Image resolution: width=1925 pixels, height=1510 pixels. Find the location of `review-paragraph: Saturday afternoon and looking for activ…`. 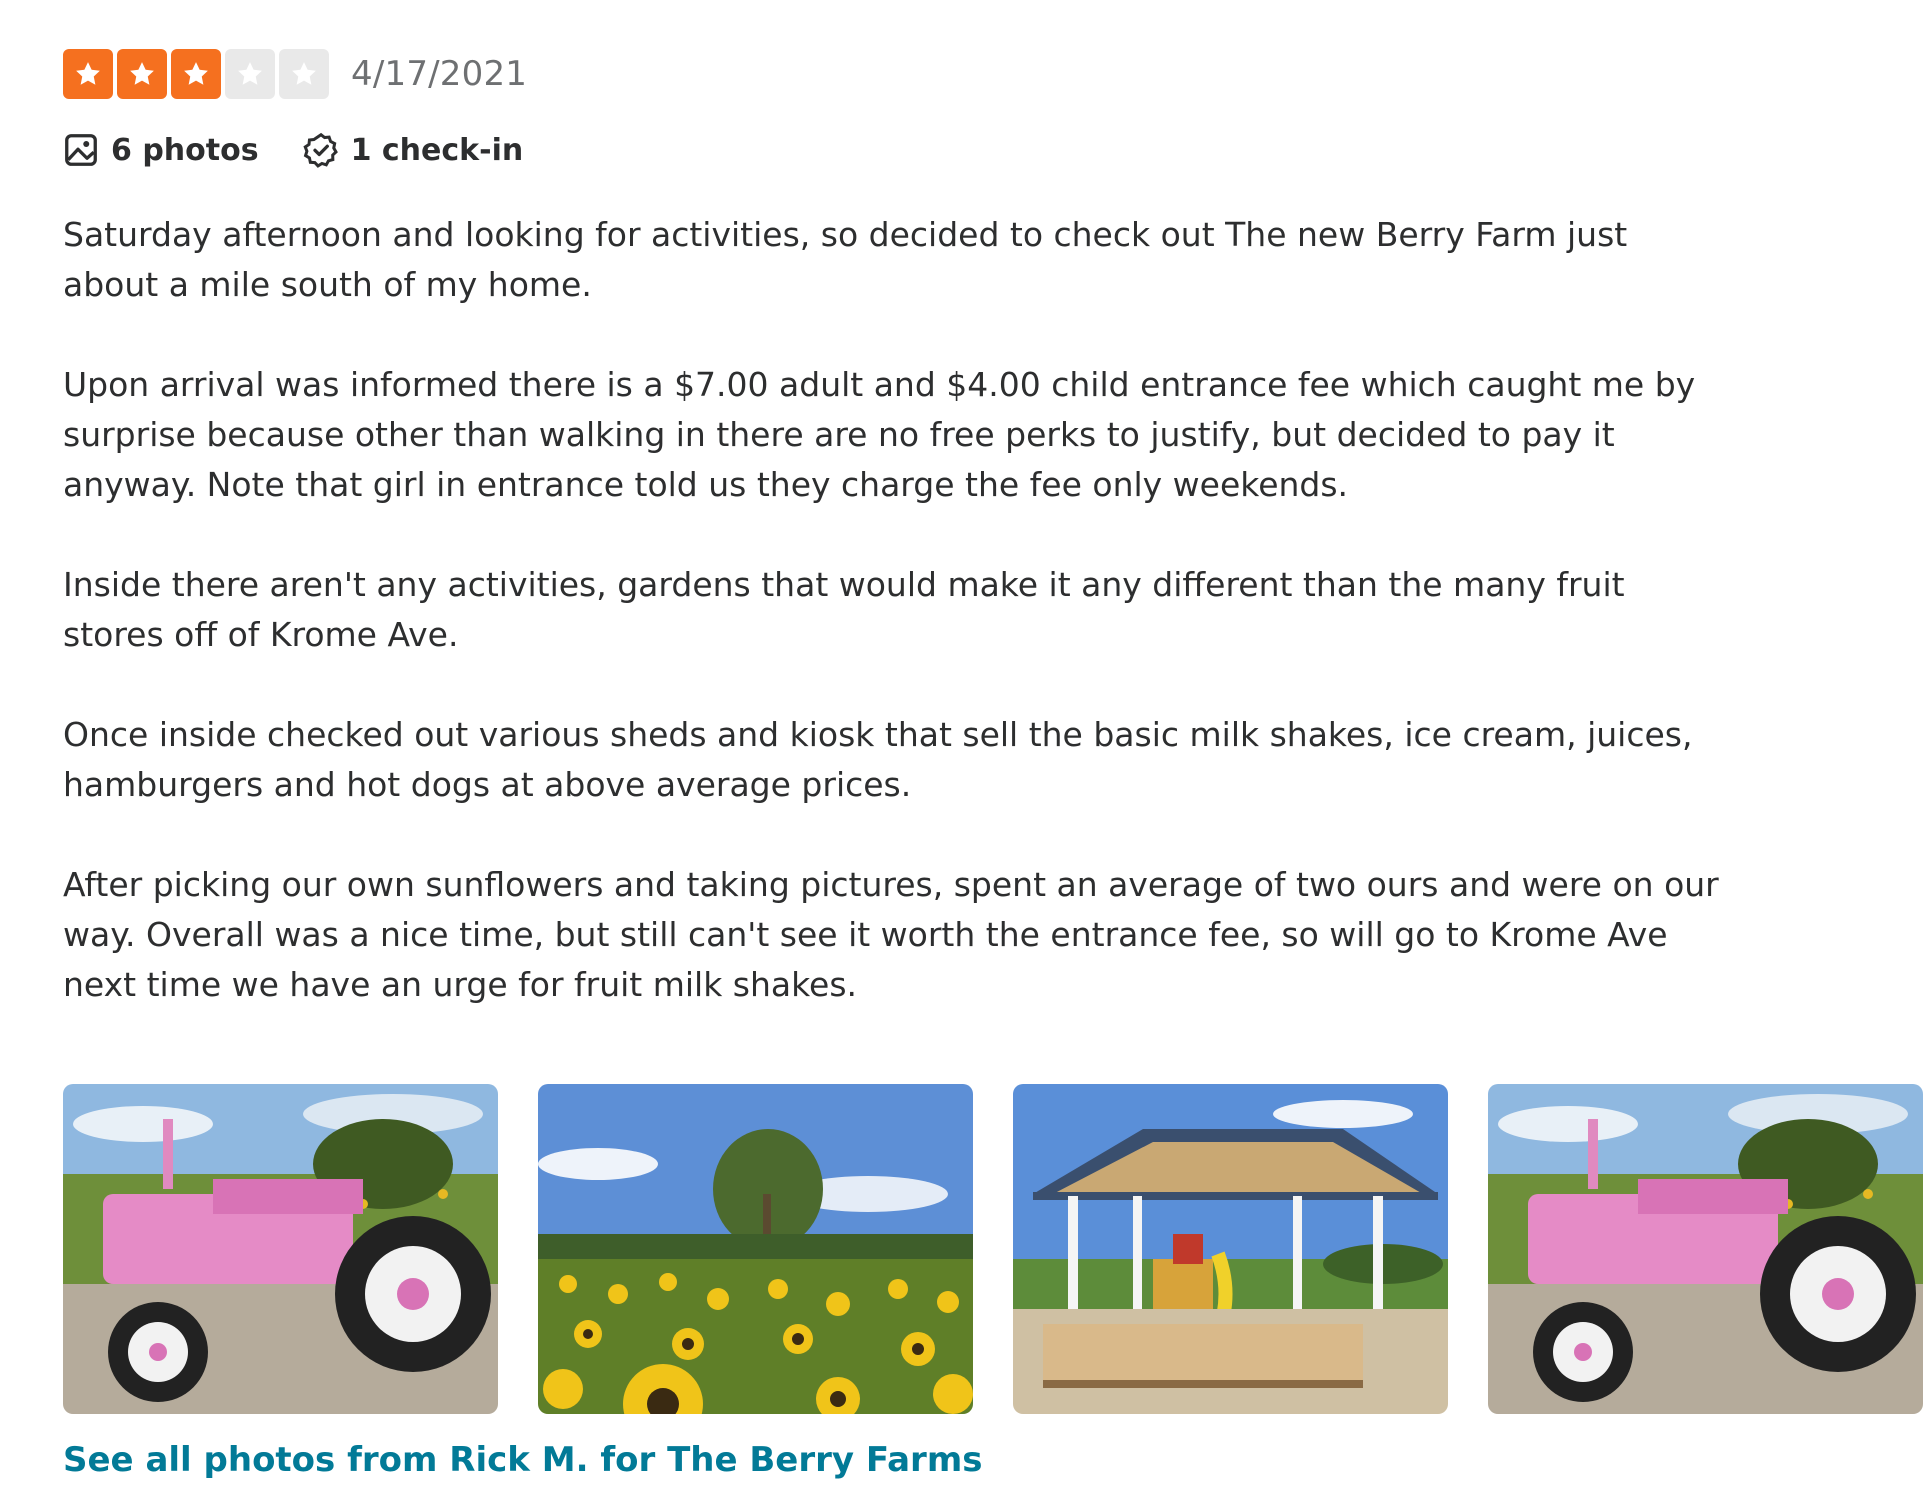

review-paragraph: Saturday afternoon and looking for activ… is located at coordinates (845, 259).